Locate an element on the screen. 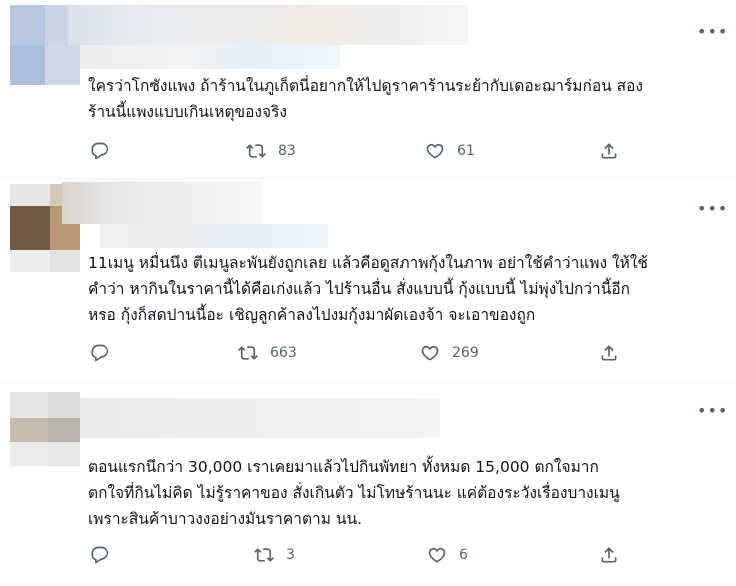 This screenshot has height=586, width=736. like-button: 269 is located at coordinates (449, 353).